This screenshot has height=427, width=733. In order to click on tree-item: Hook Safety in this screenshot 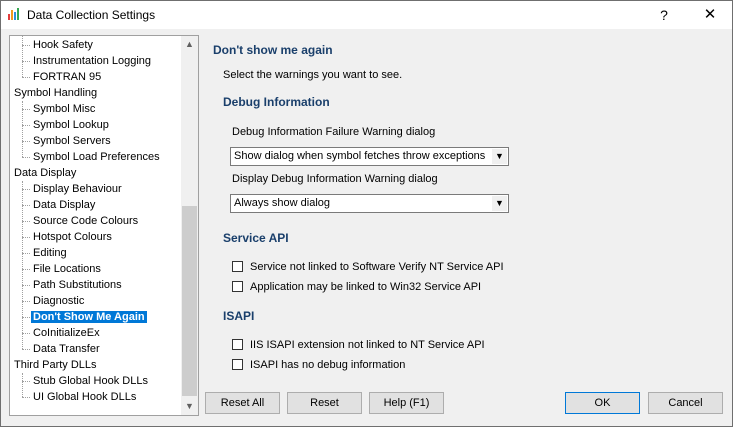, I will do `click(63, 45)`.